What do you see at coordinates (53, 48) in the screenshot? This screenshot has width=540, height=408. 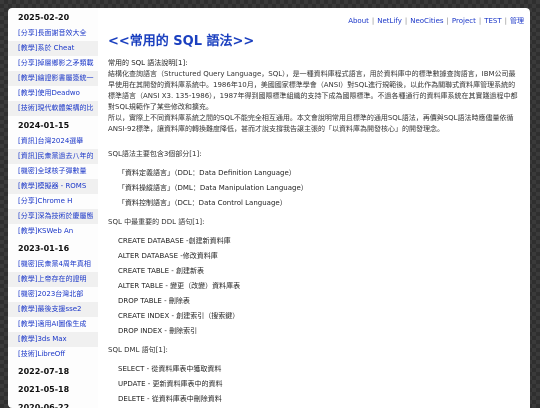 I see `sidebar-link: [教學]系於 Cheat` at bounding box center [53, 48].